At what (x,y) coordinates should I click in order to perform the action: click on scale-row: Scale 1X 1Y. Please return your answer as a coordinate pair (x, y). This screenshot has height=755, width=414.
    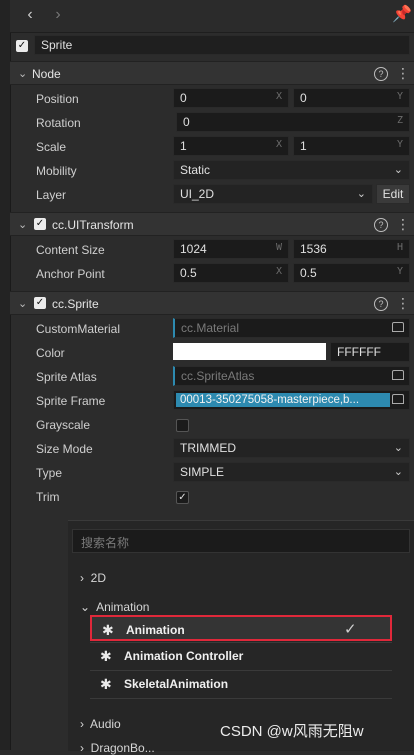
    Looking at the image, I should click on (212, 147).